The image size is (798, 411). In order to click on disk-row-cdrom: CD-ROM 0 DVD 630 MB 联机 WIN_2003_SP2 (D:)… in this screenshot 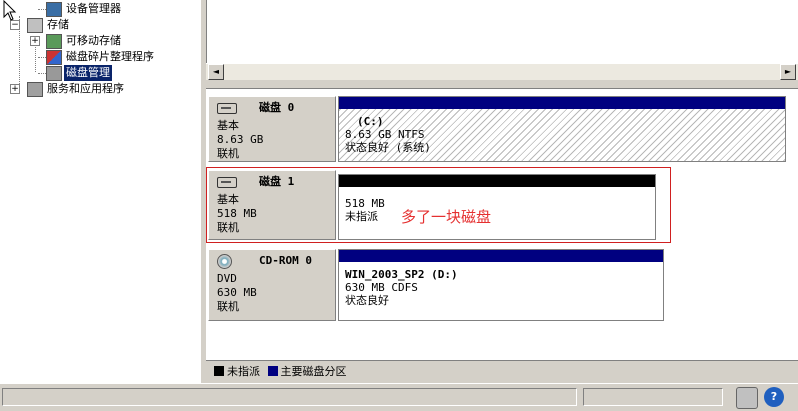, I will do `click(497, 285)`.